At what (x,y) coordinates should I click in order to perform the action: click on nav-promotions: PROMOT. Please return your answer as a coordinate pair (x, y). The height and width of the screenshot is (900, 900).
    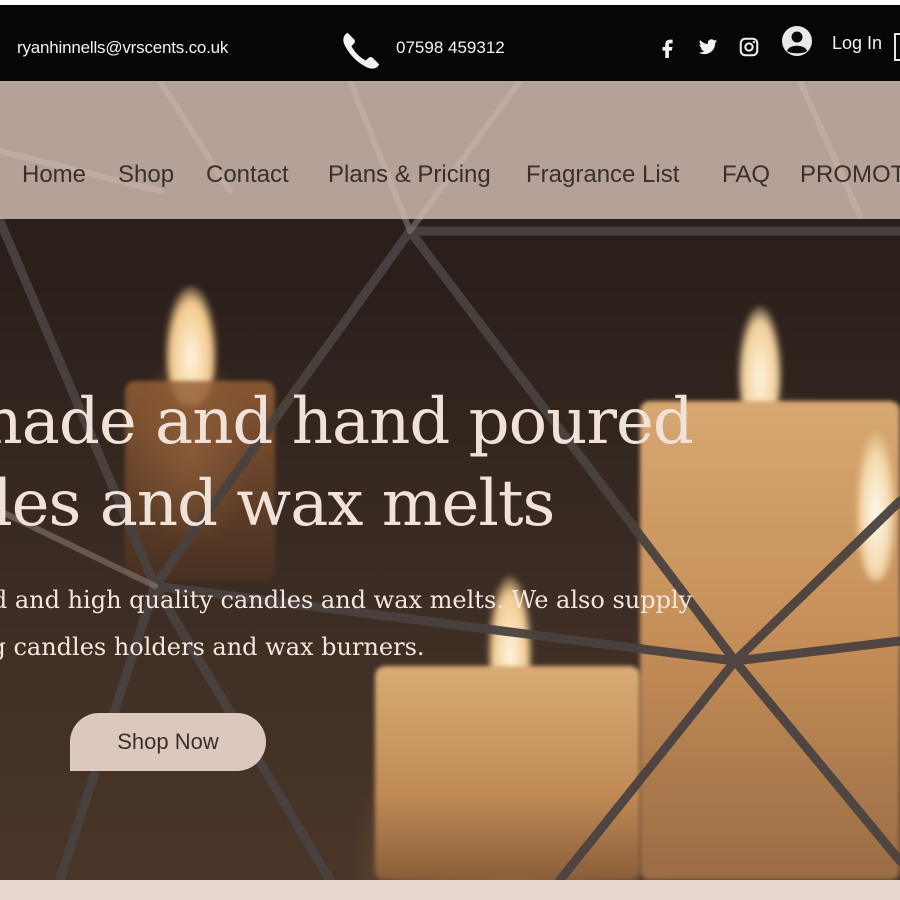
    Looking at the image, I should click on (850, 175).